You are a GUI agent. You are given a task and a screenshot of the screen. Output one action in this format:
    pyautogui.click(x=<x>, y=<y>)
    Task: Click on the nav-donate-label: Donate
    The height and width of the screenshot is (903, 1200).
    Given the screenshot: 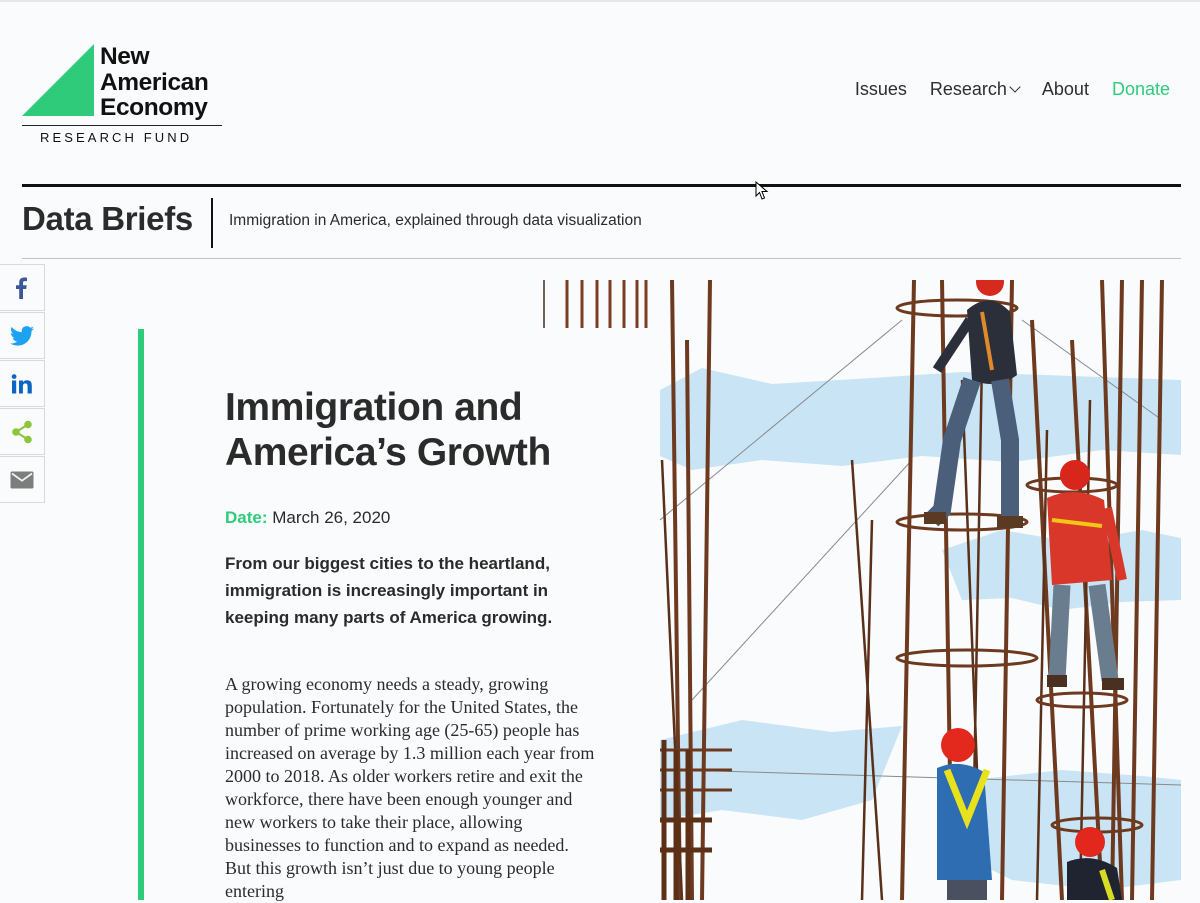 What is the action you would take?
    pyautogui.click(x=1140, y=89)
    